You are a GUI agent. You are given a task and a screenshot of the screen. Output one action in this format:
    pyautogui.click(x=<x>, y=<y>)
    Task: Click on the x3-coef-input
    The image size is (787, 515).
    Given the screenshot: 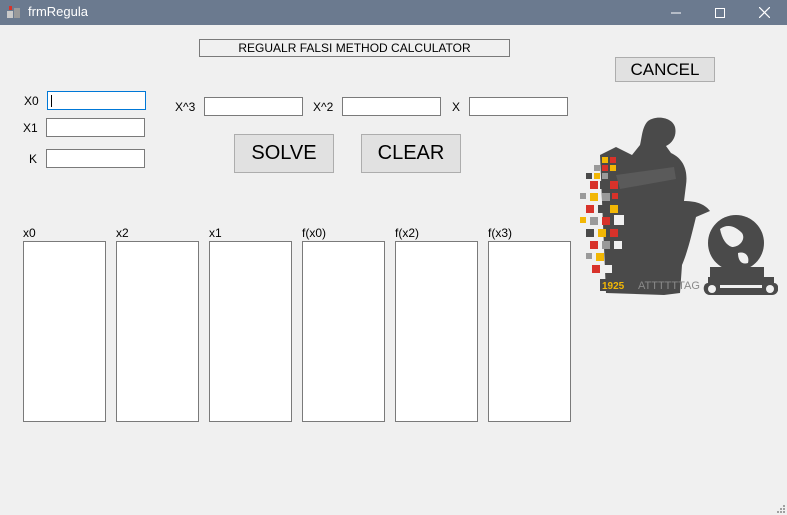 What is the action you would take?
    pyautogui.click(x=253, y=106)
    